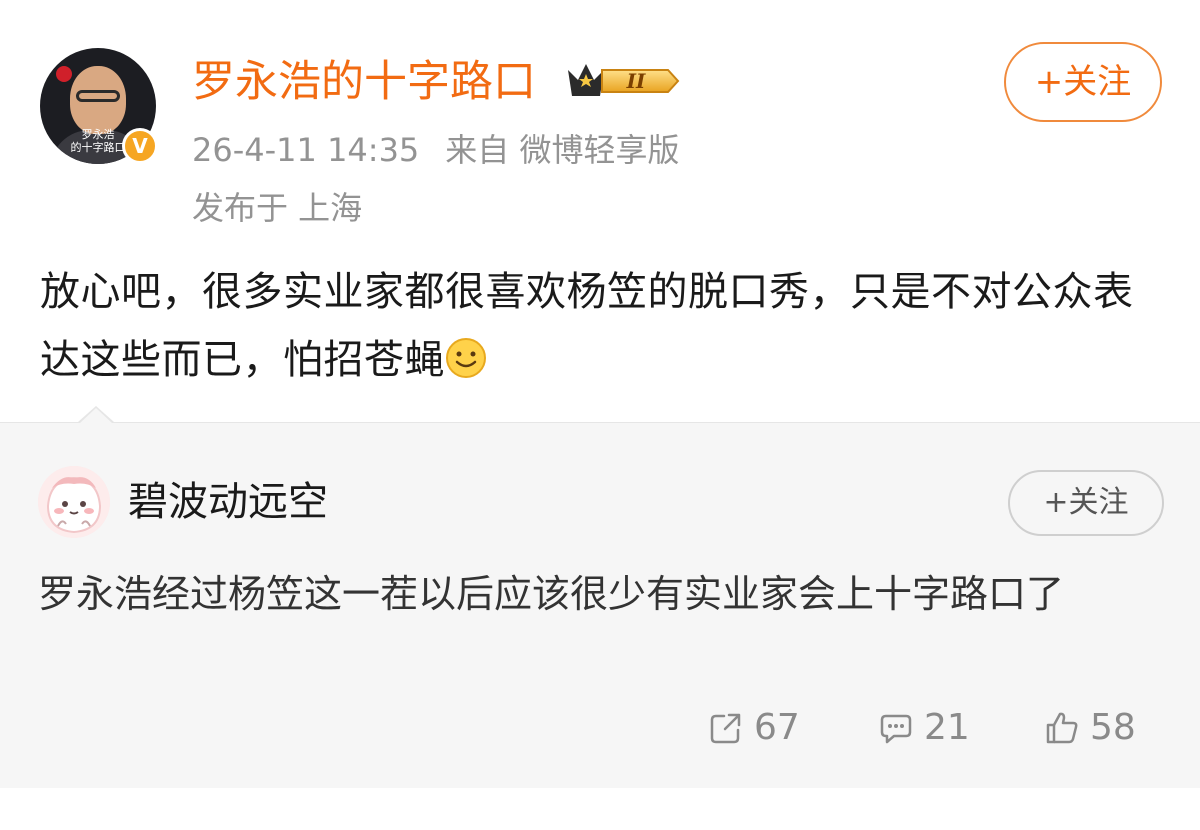 The width and height of the screenshot is (1200, 830). Describe the element at coordinates (277, 208) in the screenshot. I see `post-location: 发布于 上海` at that location.